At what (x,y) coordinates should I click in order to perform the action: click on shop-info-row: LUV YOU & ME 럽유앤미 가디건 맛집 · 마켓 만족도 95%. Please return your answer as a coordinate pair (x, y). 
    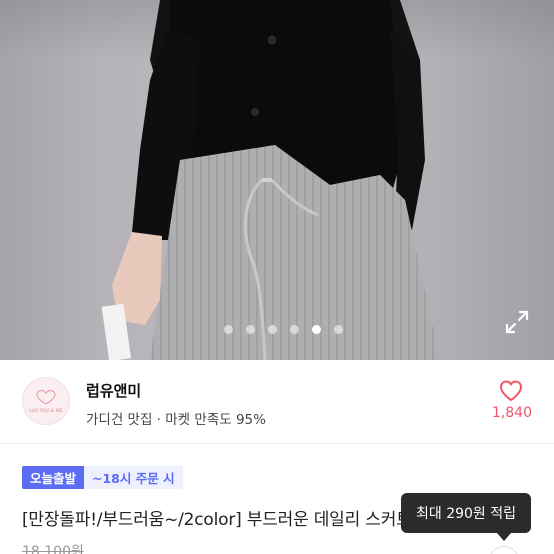
    Looking at the image, I should click on (277, 401).